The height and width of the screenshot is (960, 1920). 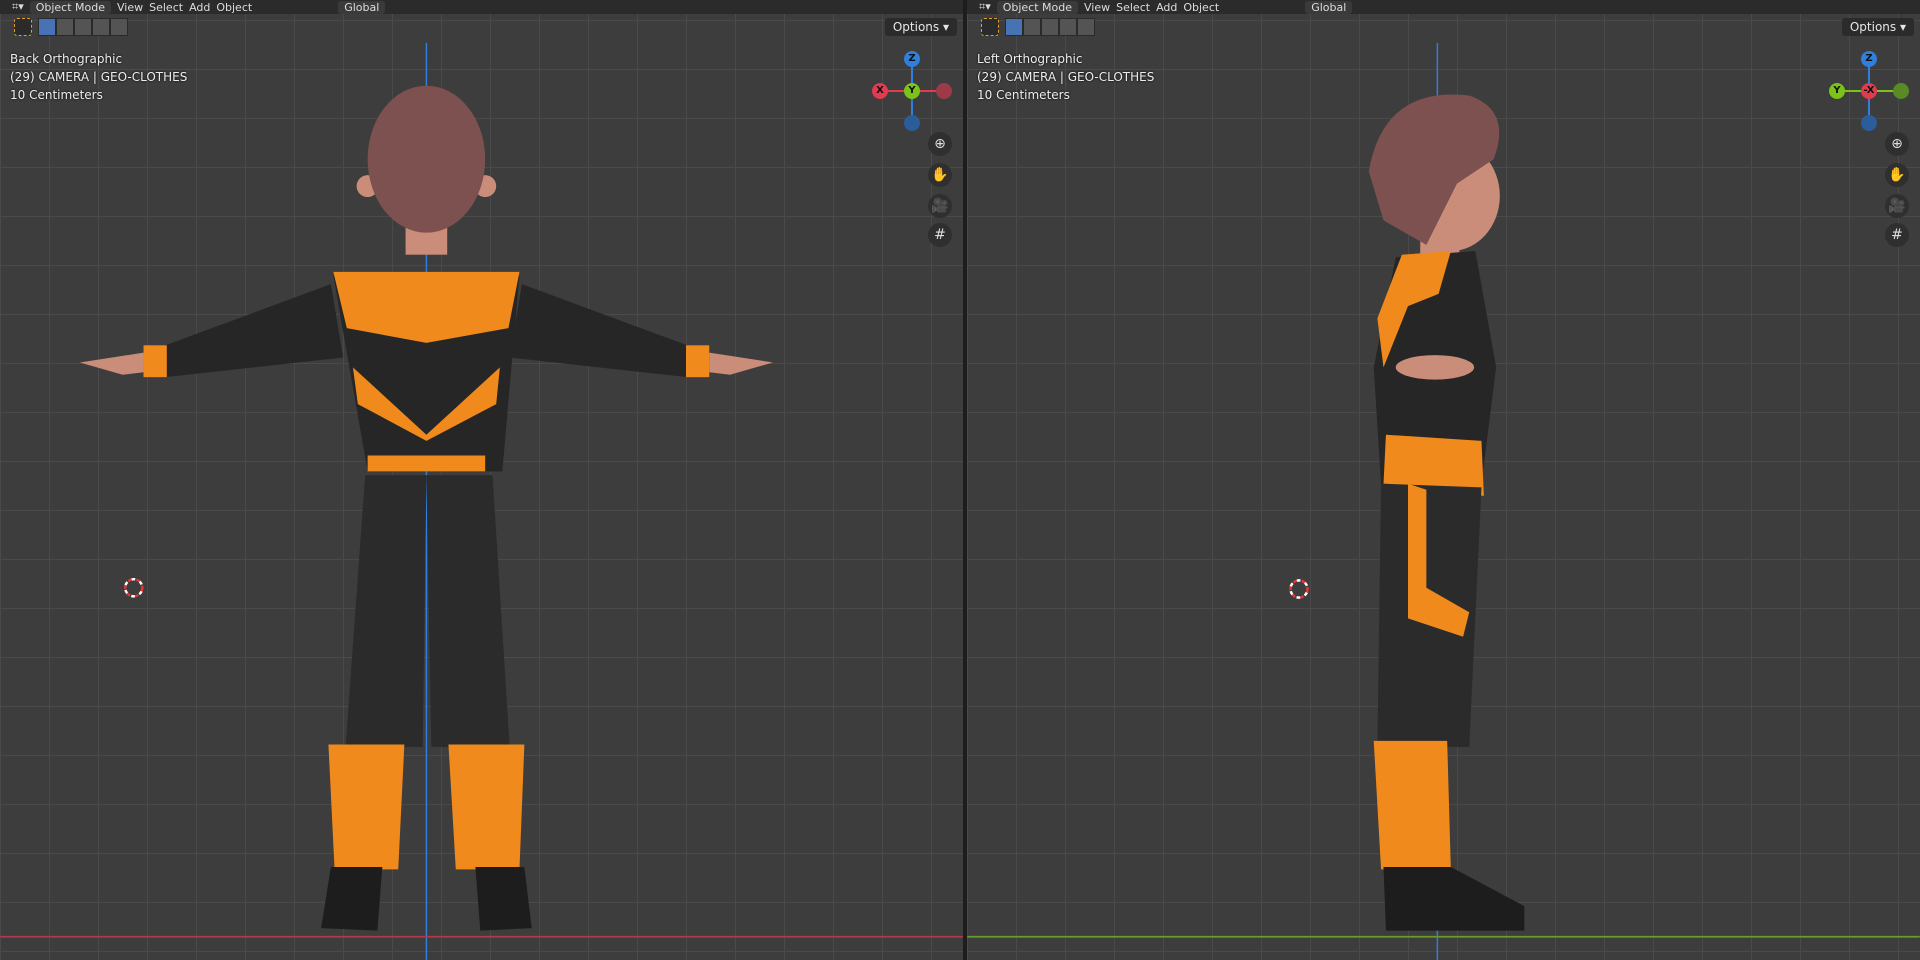 I want to click on navigation-gizmo: Z X Y, so click(x=912, y=91).